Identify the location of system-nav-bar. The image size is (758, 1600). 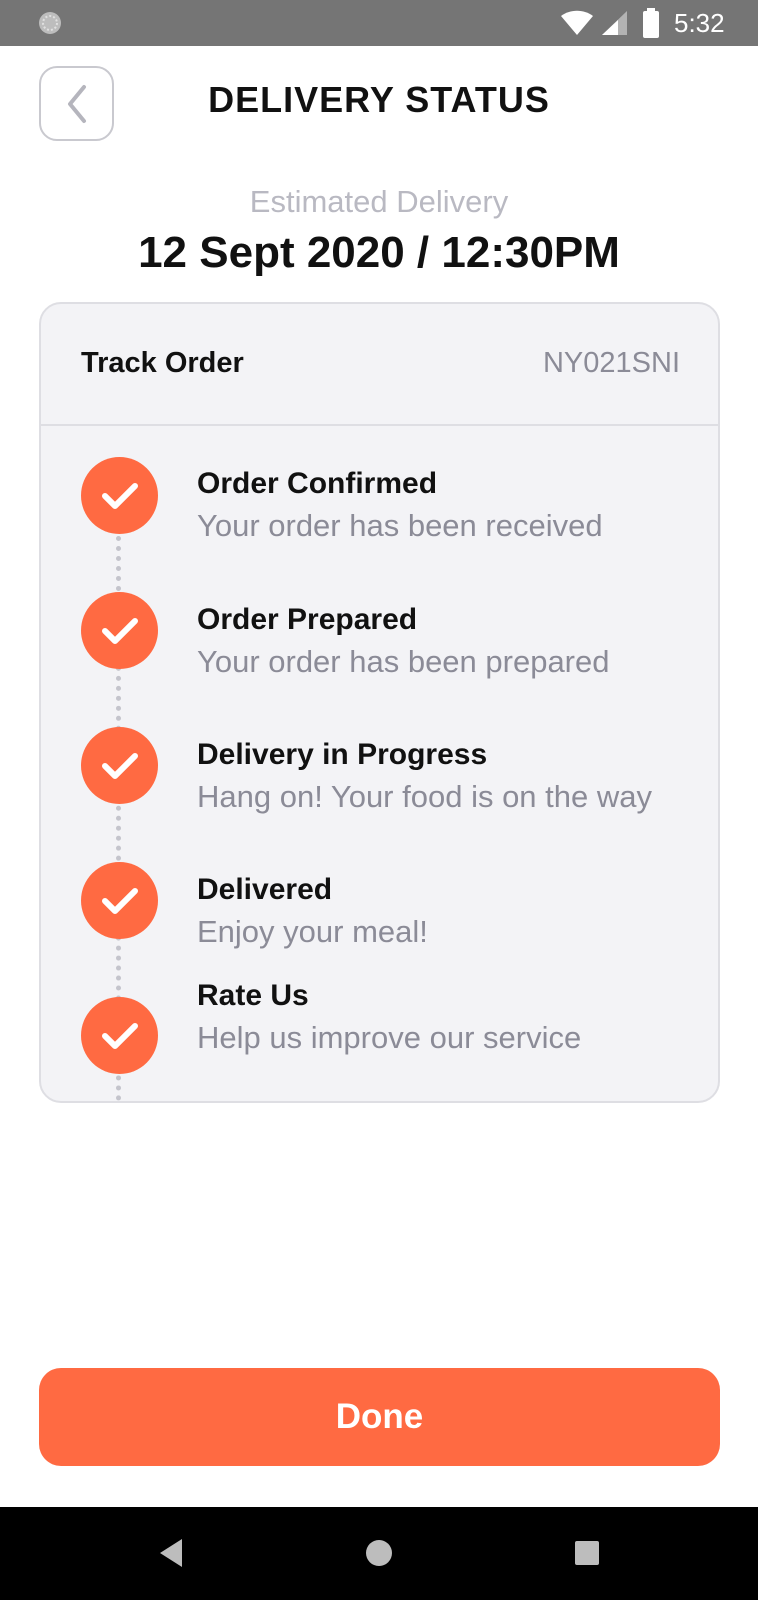
(379, 1553).